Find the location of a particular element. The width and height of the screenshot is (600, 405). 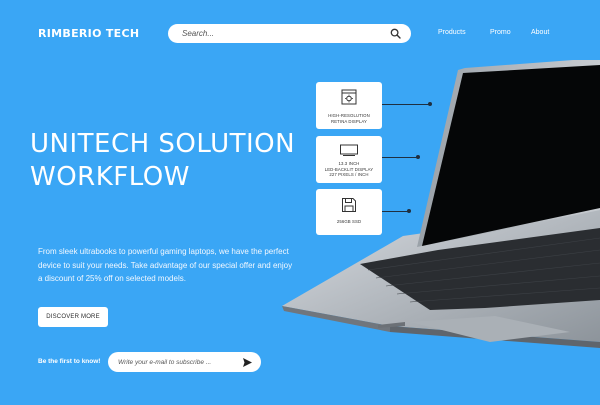

send-icon is located at coordinates (247, 362).